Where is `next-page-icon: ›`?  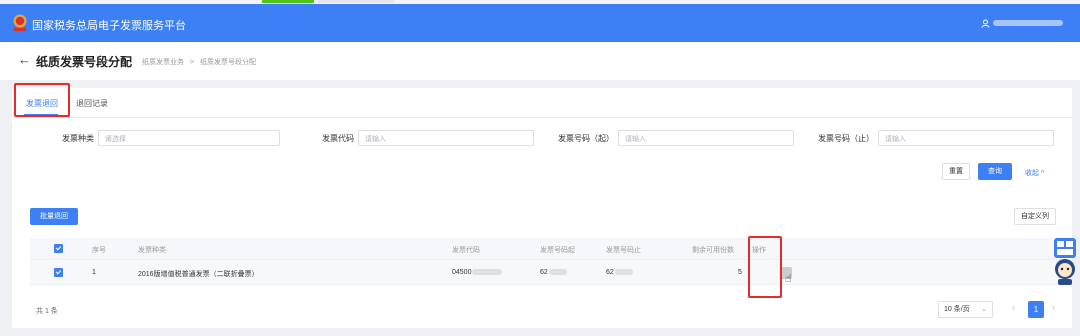
next-page-icon: › is located at coordinates (1053, 307).